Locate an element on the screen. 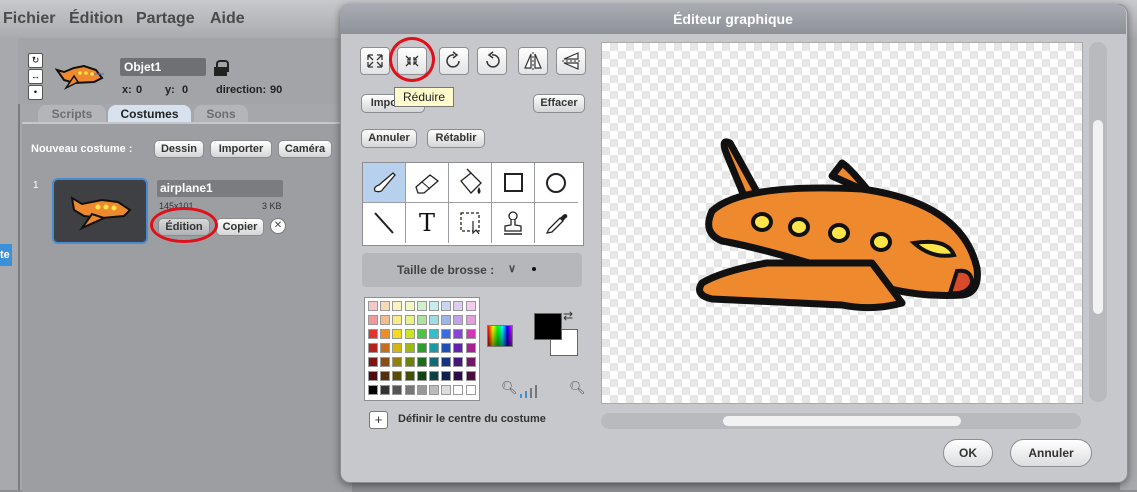  tab-sounds: Sons is located at coordinates (221, 114).